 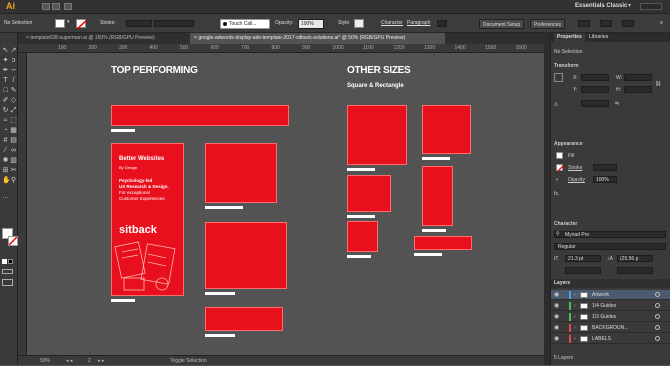 I want to click on rotate-input, so click(x=595, y=103).